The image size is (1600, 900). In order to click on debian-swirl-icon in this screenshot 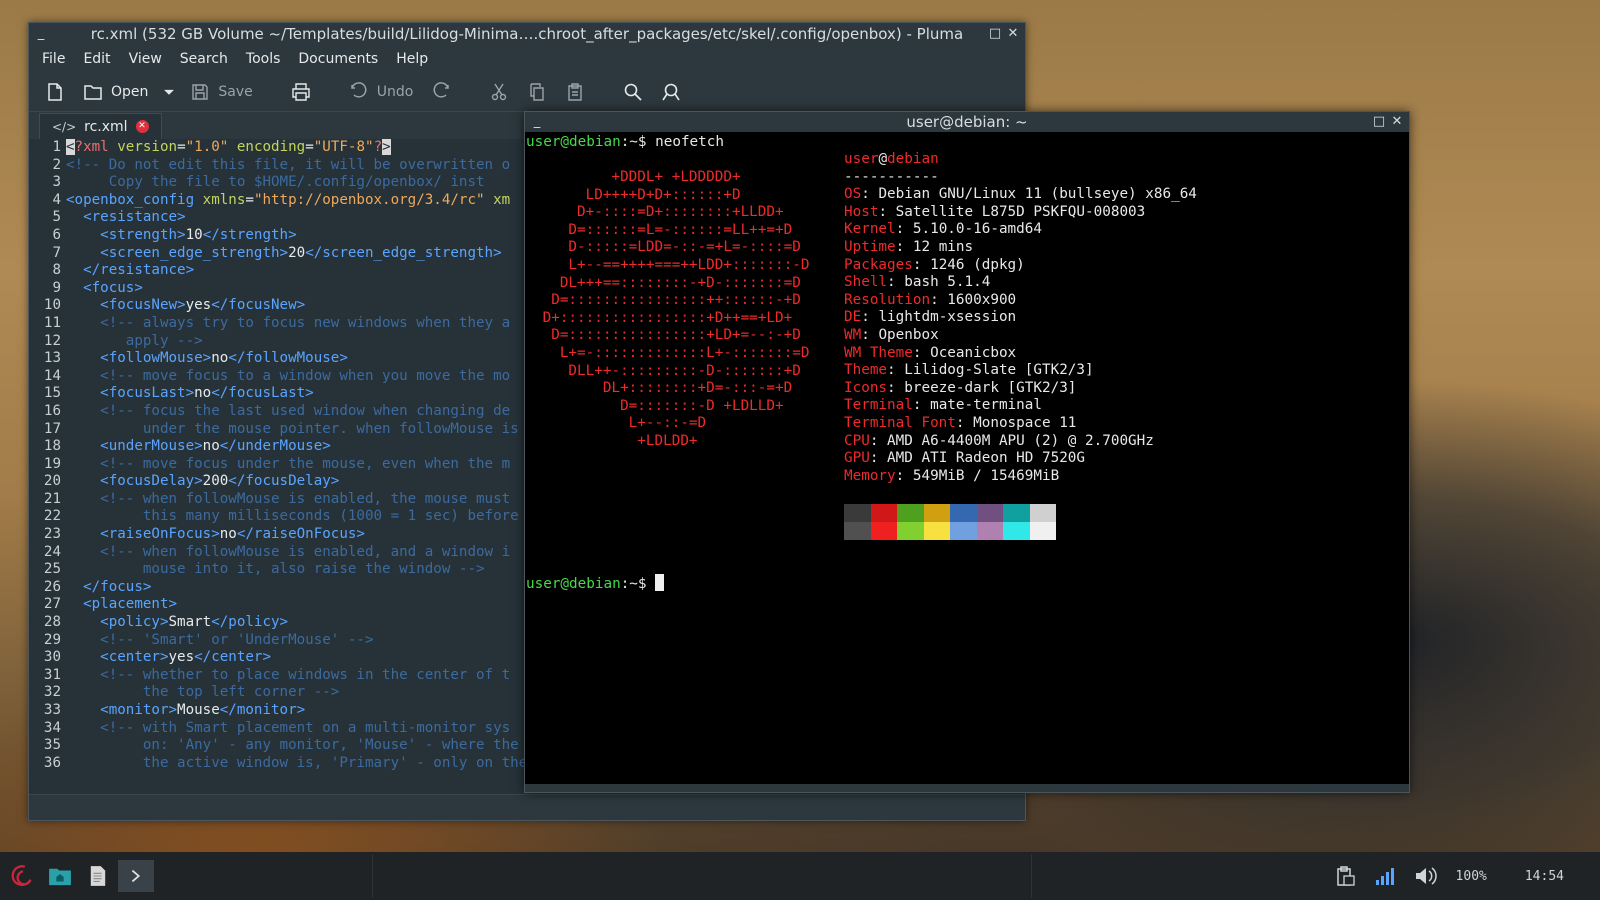, I will do `click(21, 876)`.